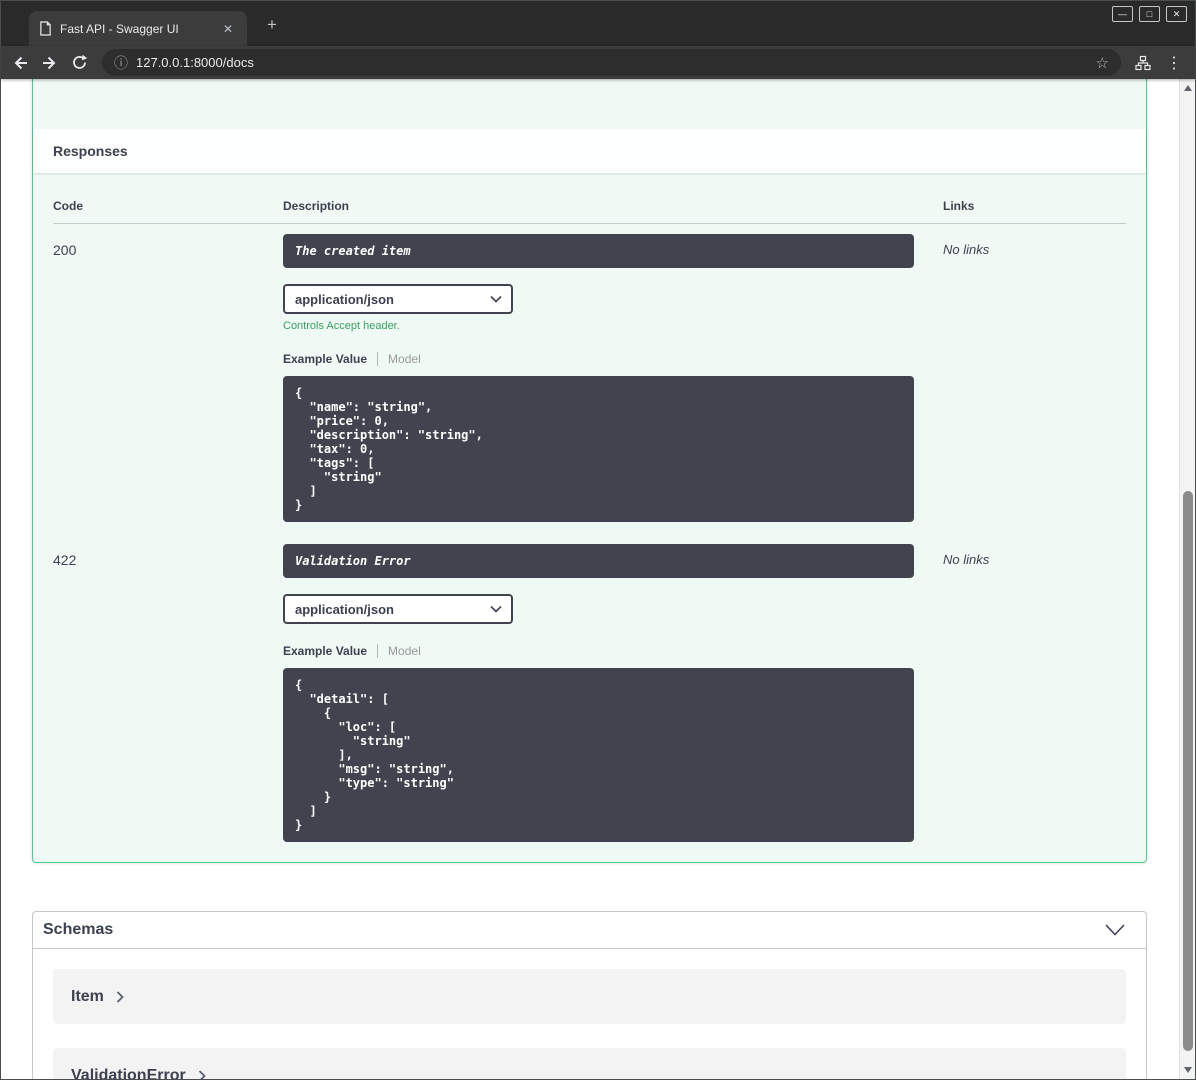 This screenshot has height=1080, width=1196. Describe the element at coordinates (228, 29) in the screenshot. I see `tab-close-icon: ✕` at that location.